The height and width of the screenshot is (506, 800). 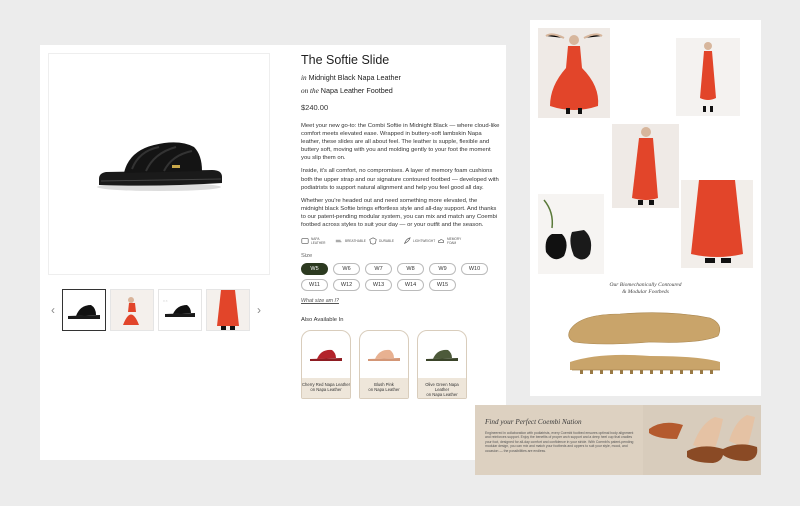 What do you see at coordinates (419, 241) in the screenshot?
I see `feature-lightweight: Lightweight` at bounding box center [419, 241].